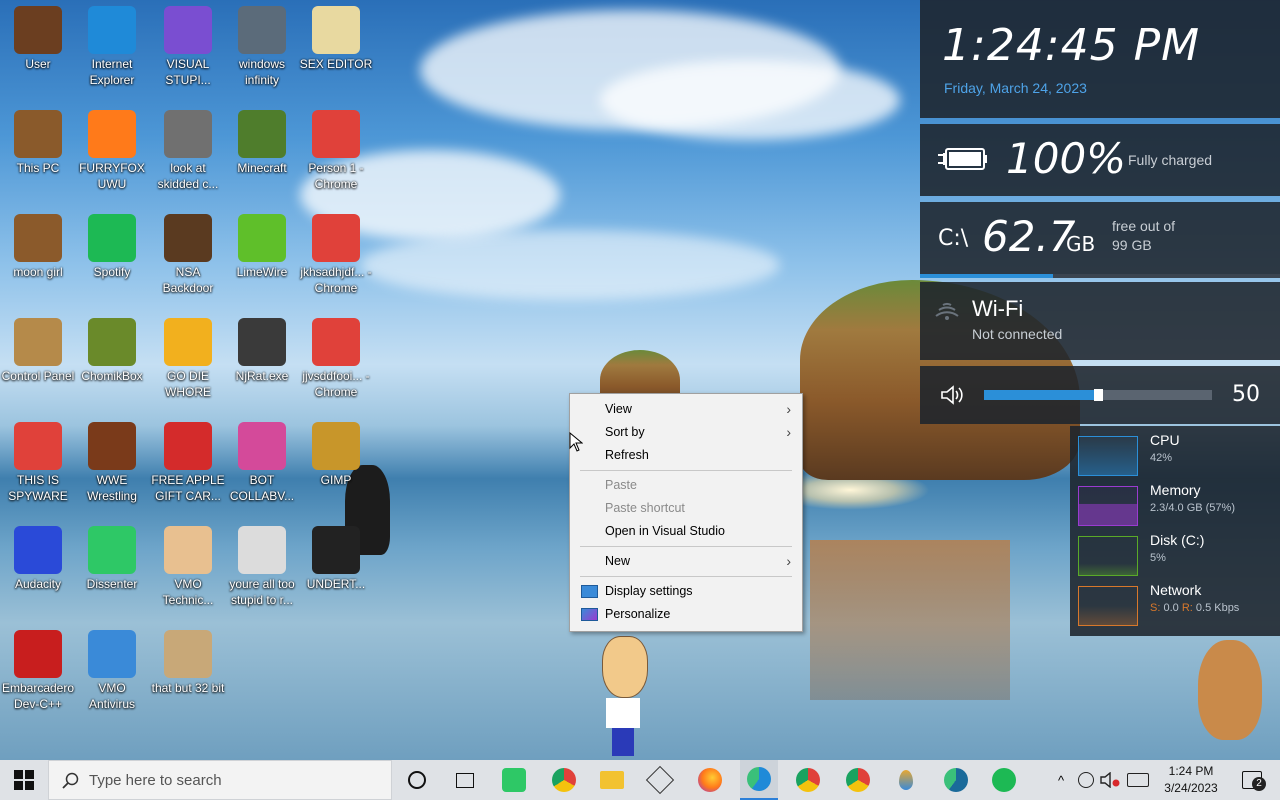 The image size is (1280, 800). What do you see at coordinates (710, 780) in the screenshot?
I see `taskbar-firefox` at bounding box center [710, 780].